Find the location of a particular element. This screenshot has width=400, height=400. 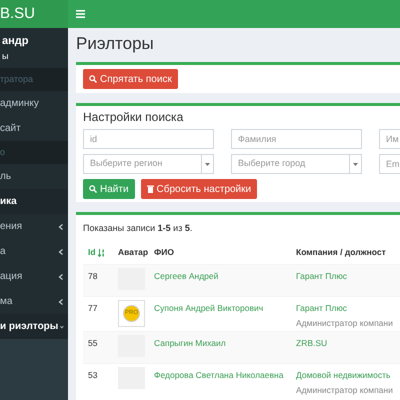

table-cell: 77 is located at coordinates (98, 314).